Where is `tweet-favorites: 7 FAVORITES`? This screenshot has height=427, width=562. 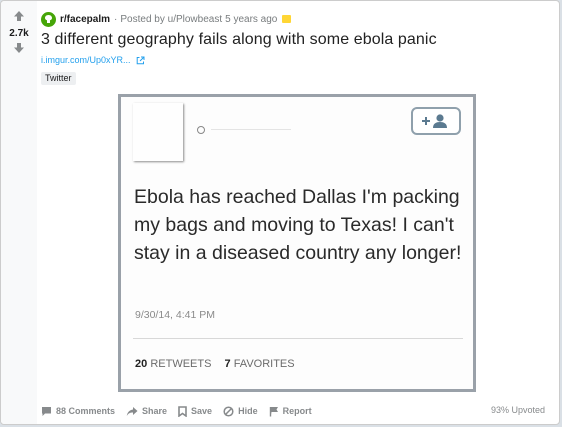
tweet-favorites: 7 FAVORITES is located at coordinates (260, 364).